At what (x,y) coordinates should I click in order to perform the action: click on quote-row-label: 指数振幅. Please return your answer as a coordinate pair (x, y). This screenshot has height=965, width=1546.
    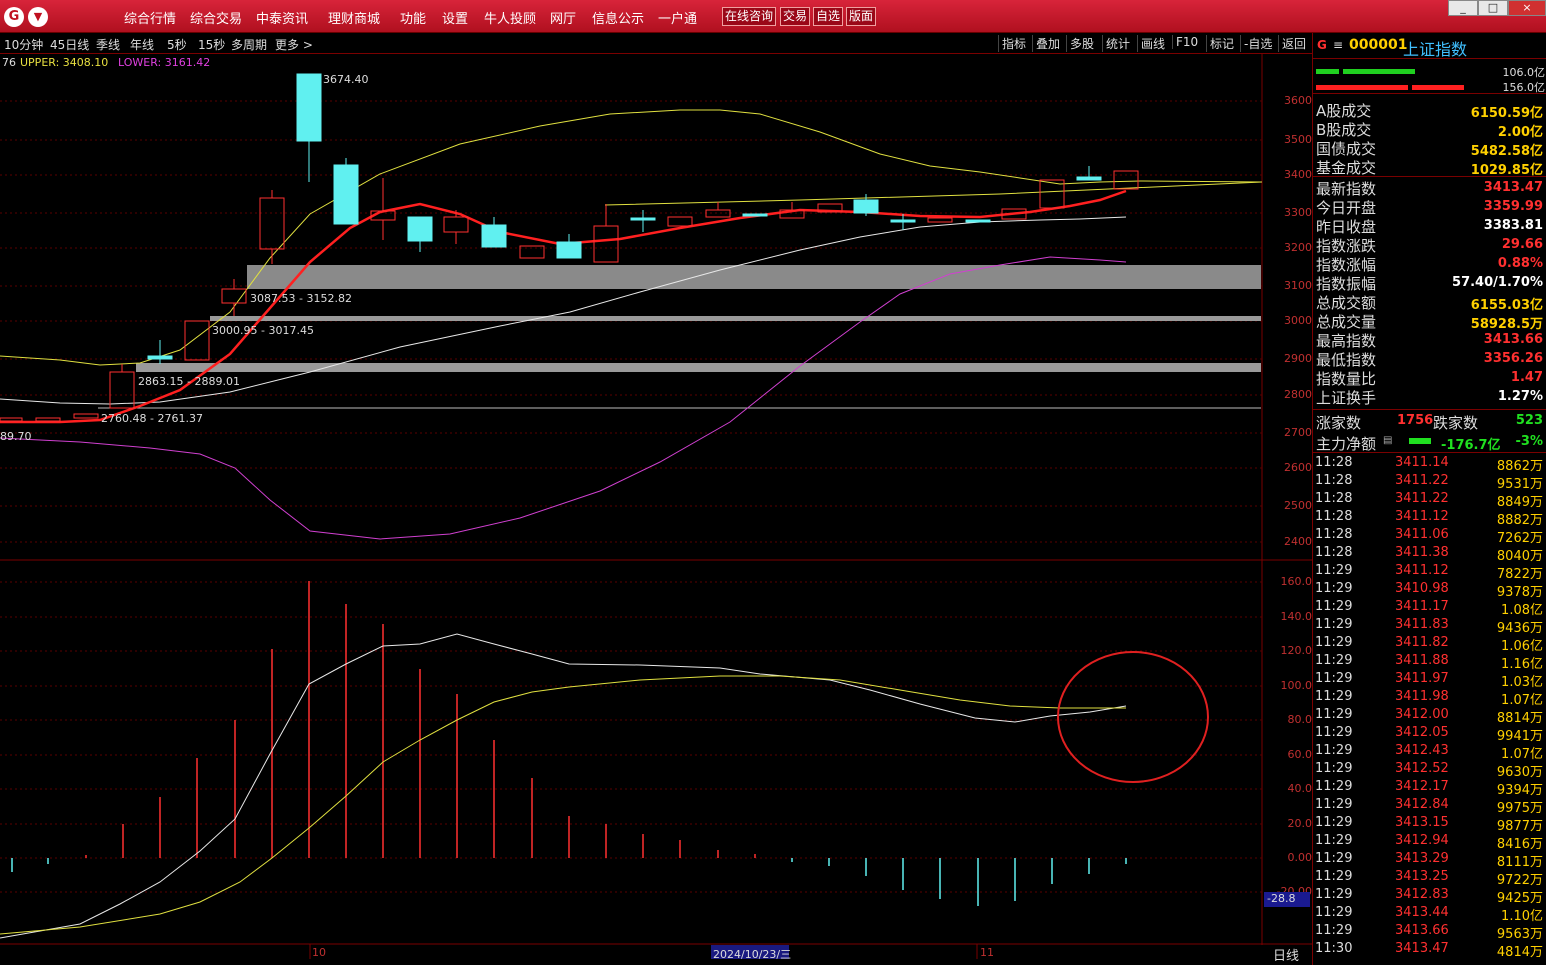
    Looking at the image, I should click on (1346, 284).